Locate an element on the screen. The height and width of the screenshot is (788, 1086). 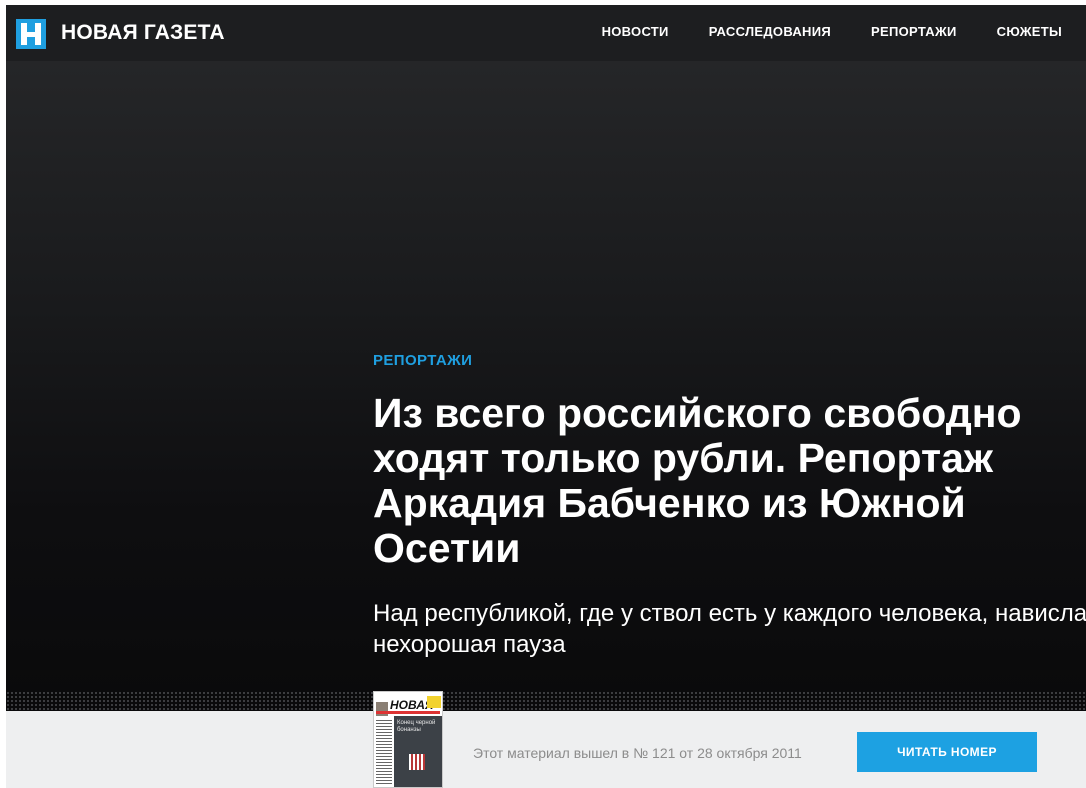
newspaper-logo-icon is located at coordinates (31, 34).